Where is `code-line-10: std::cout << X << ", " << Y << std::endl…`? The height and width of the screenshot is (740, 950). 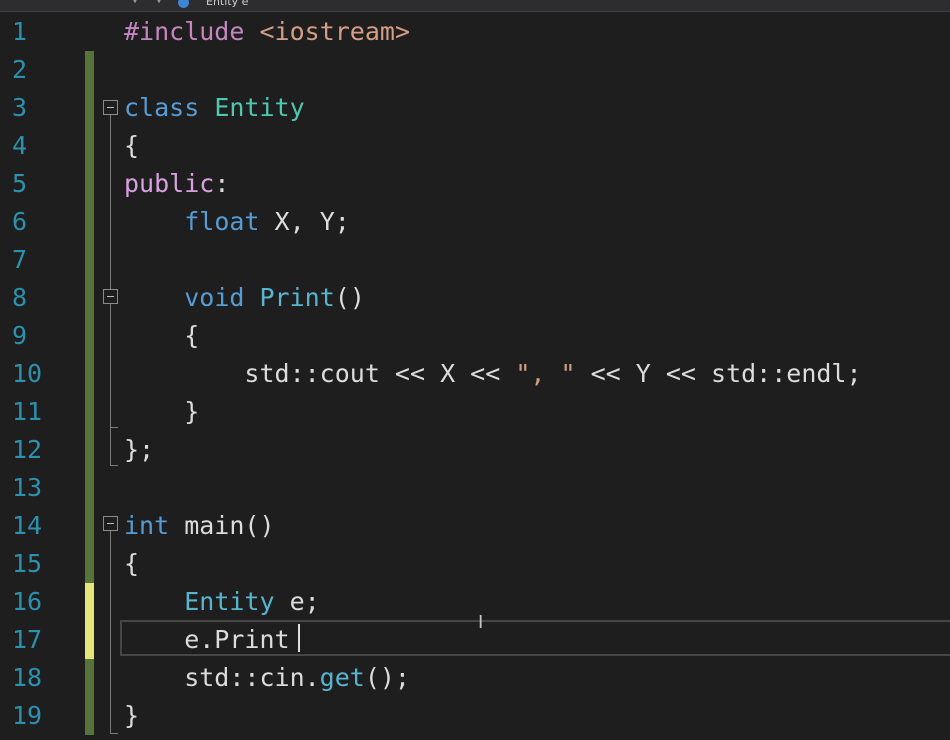
code-line-10: std::cout << X << ", " << Y << std::endl… is located at coordinates (493, 374).